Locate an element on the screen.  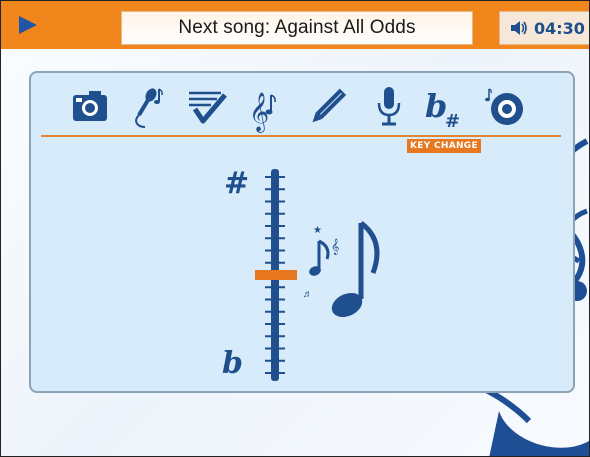
microphone-button is located at coordinates (389, 107).